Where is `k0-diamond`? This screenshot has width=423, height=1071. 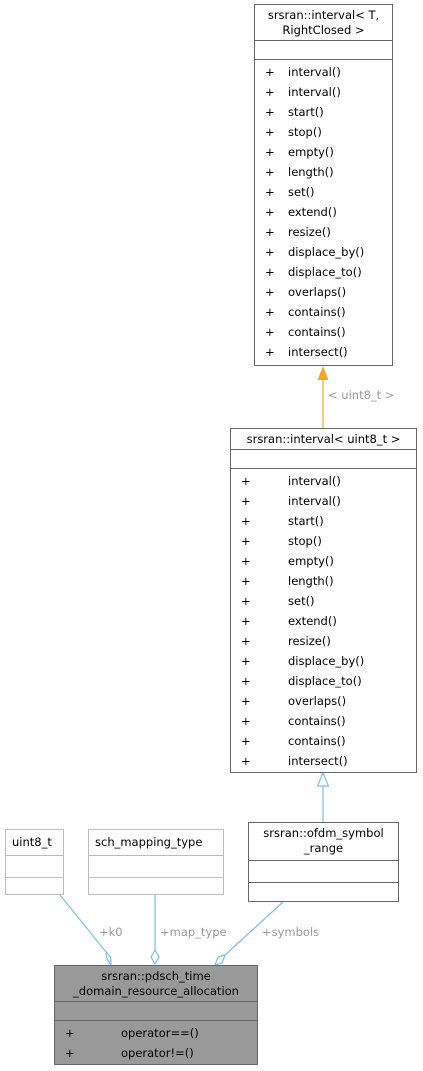 k0-diamond is located at coordinates (108, 959).